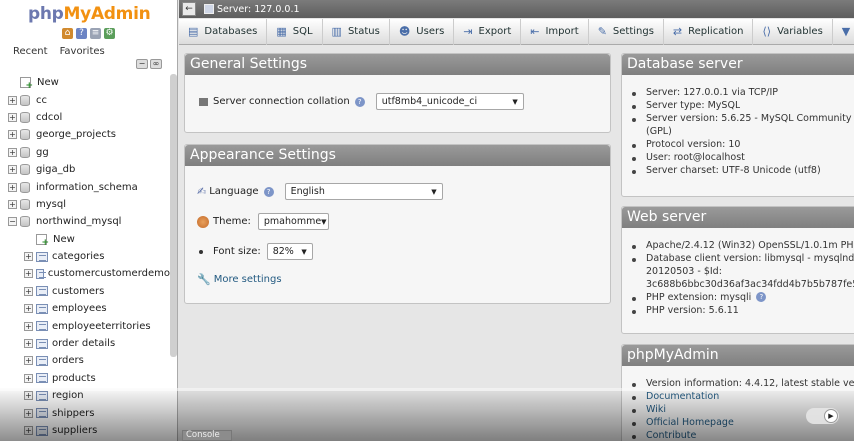  I want to click on replication-icon: ⇄, so click(677, 31).